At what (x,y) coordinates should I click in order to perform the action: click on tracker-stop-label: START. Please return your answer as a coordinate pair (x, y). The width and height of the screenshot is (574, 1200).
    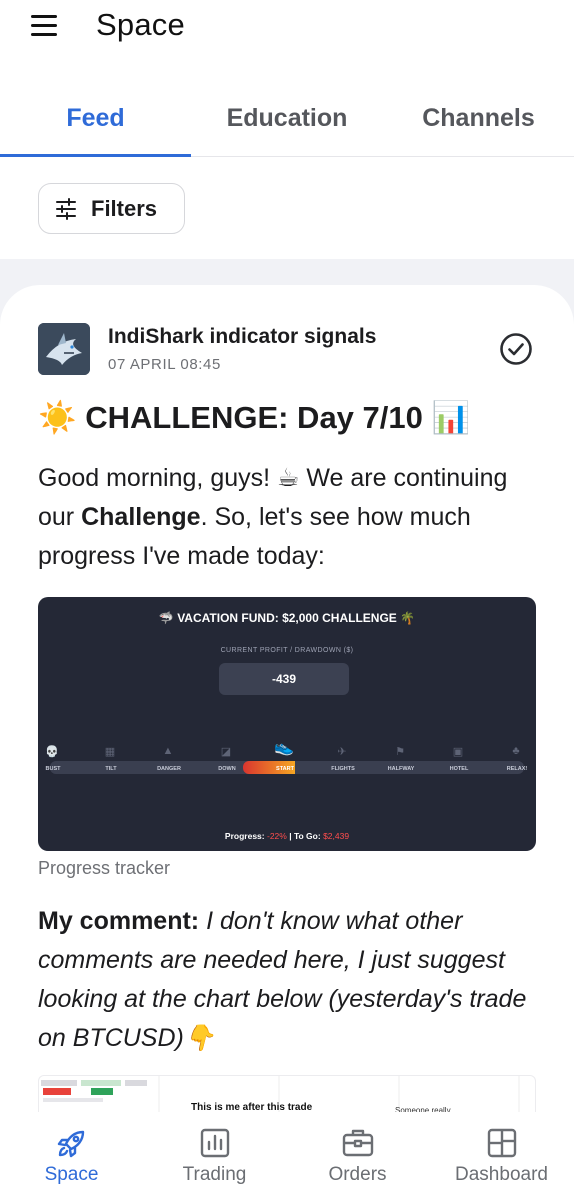
    Looking at the image, I should click on (285, 769).